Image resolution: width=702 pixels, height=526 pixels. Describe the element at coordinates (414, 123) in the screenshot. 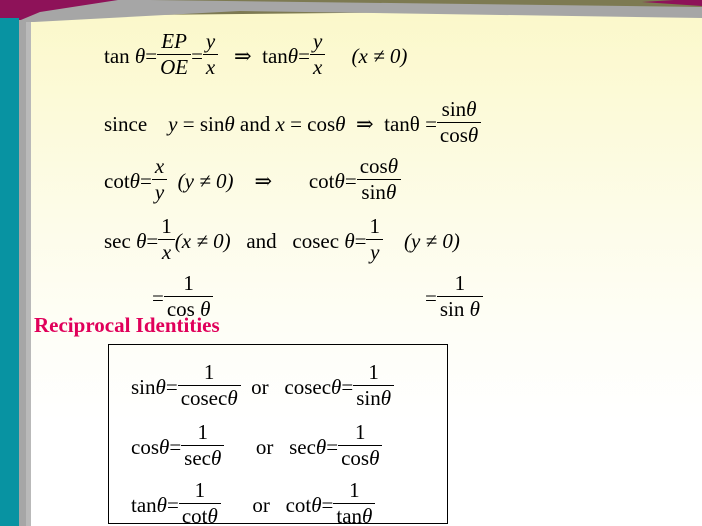

I see `theta-symbol-upright: θ` at that location.